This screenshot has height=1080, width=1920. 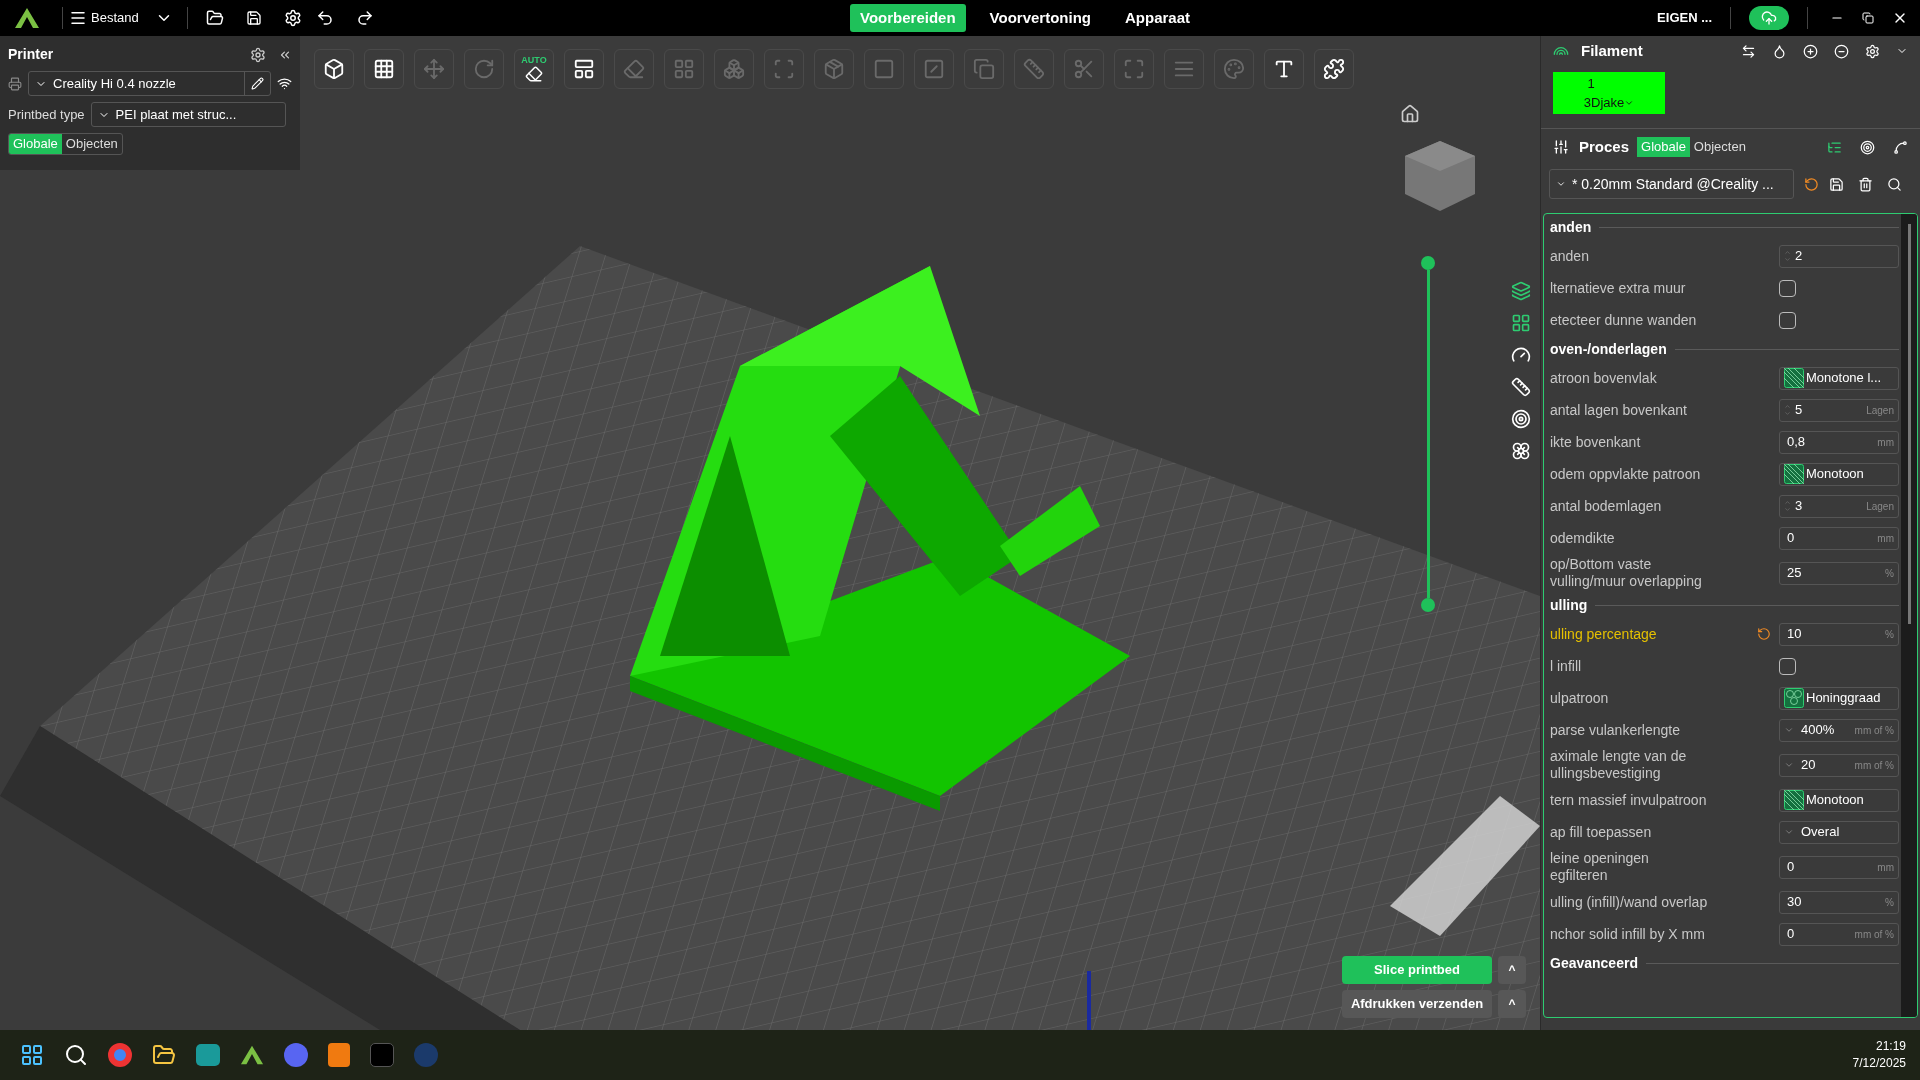 I want to click on sliders-icon, so click(x=1561, y=147).